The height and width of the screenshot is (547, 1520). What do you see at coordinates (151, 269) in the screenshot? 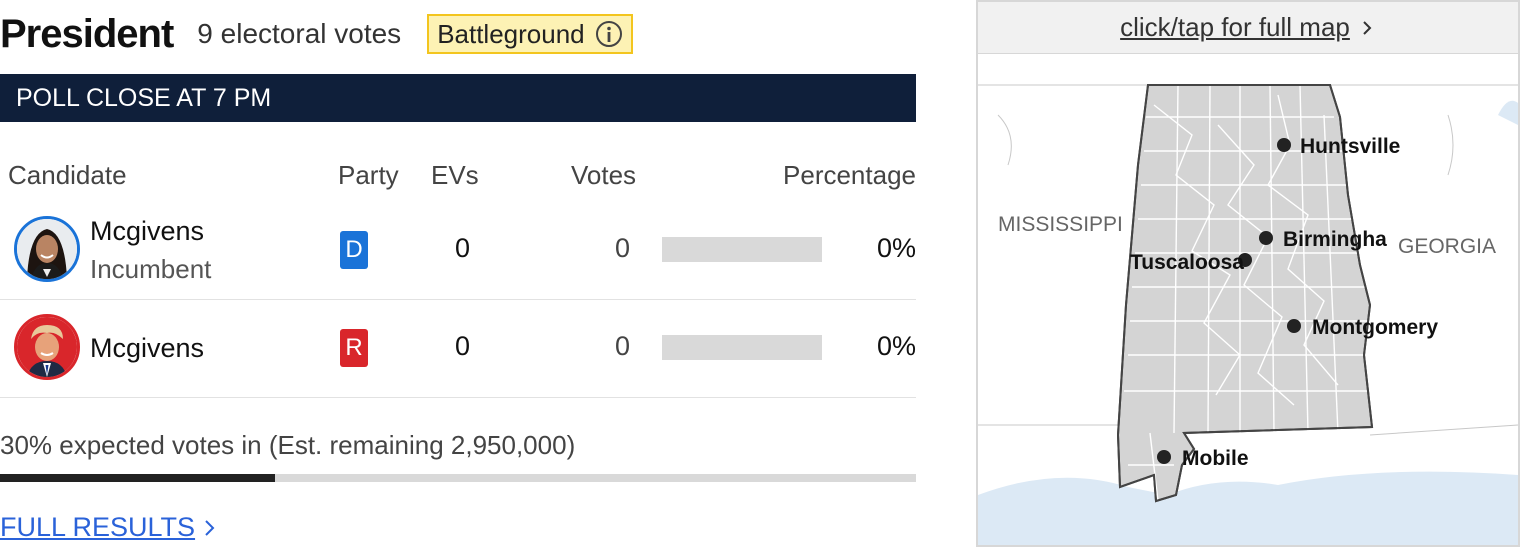
I see `candidate-status: Incumbent` at bounding box center [151, 269].